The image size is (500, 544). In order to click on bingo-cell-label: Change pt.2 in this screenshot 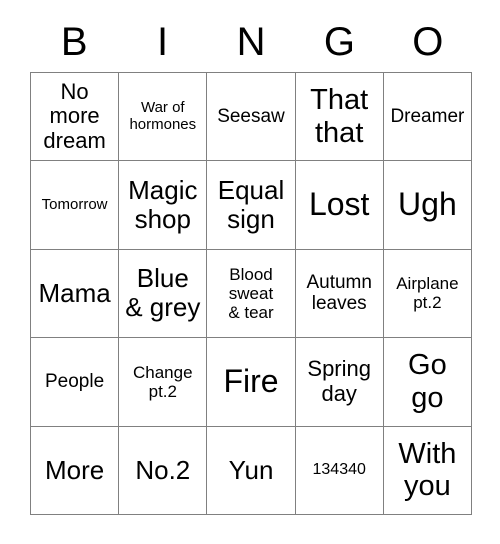, I will do `click(163, 381)`.